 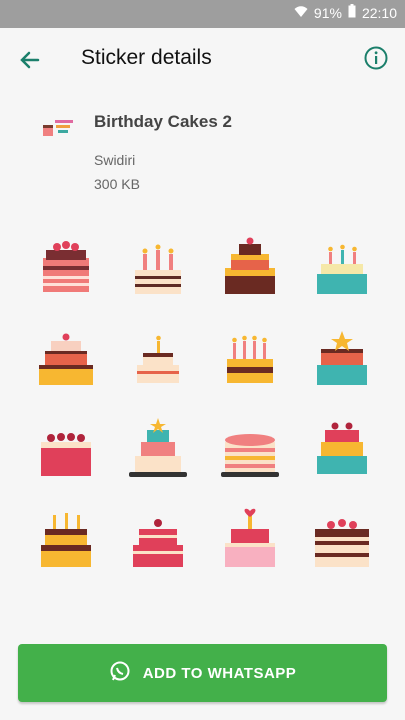 I want to click on info-icon, so click(x=376, y=58).